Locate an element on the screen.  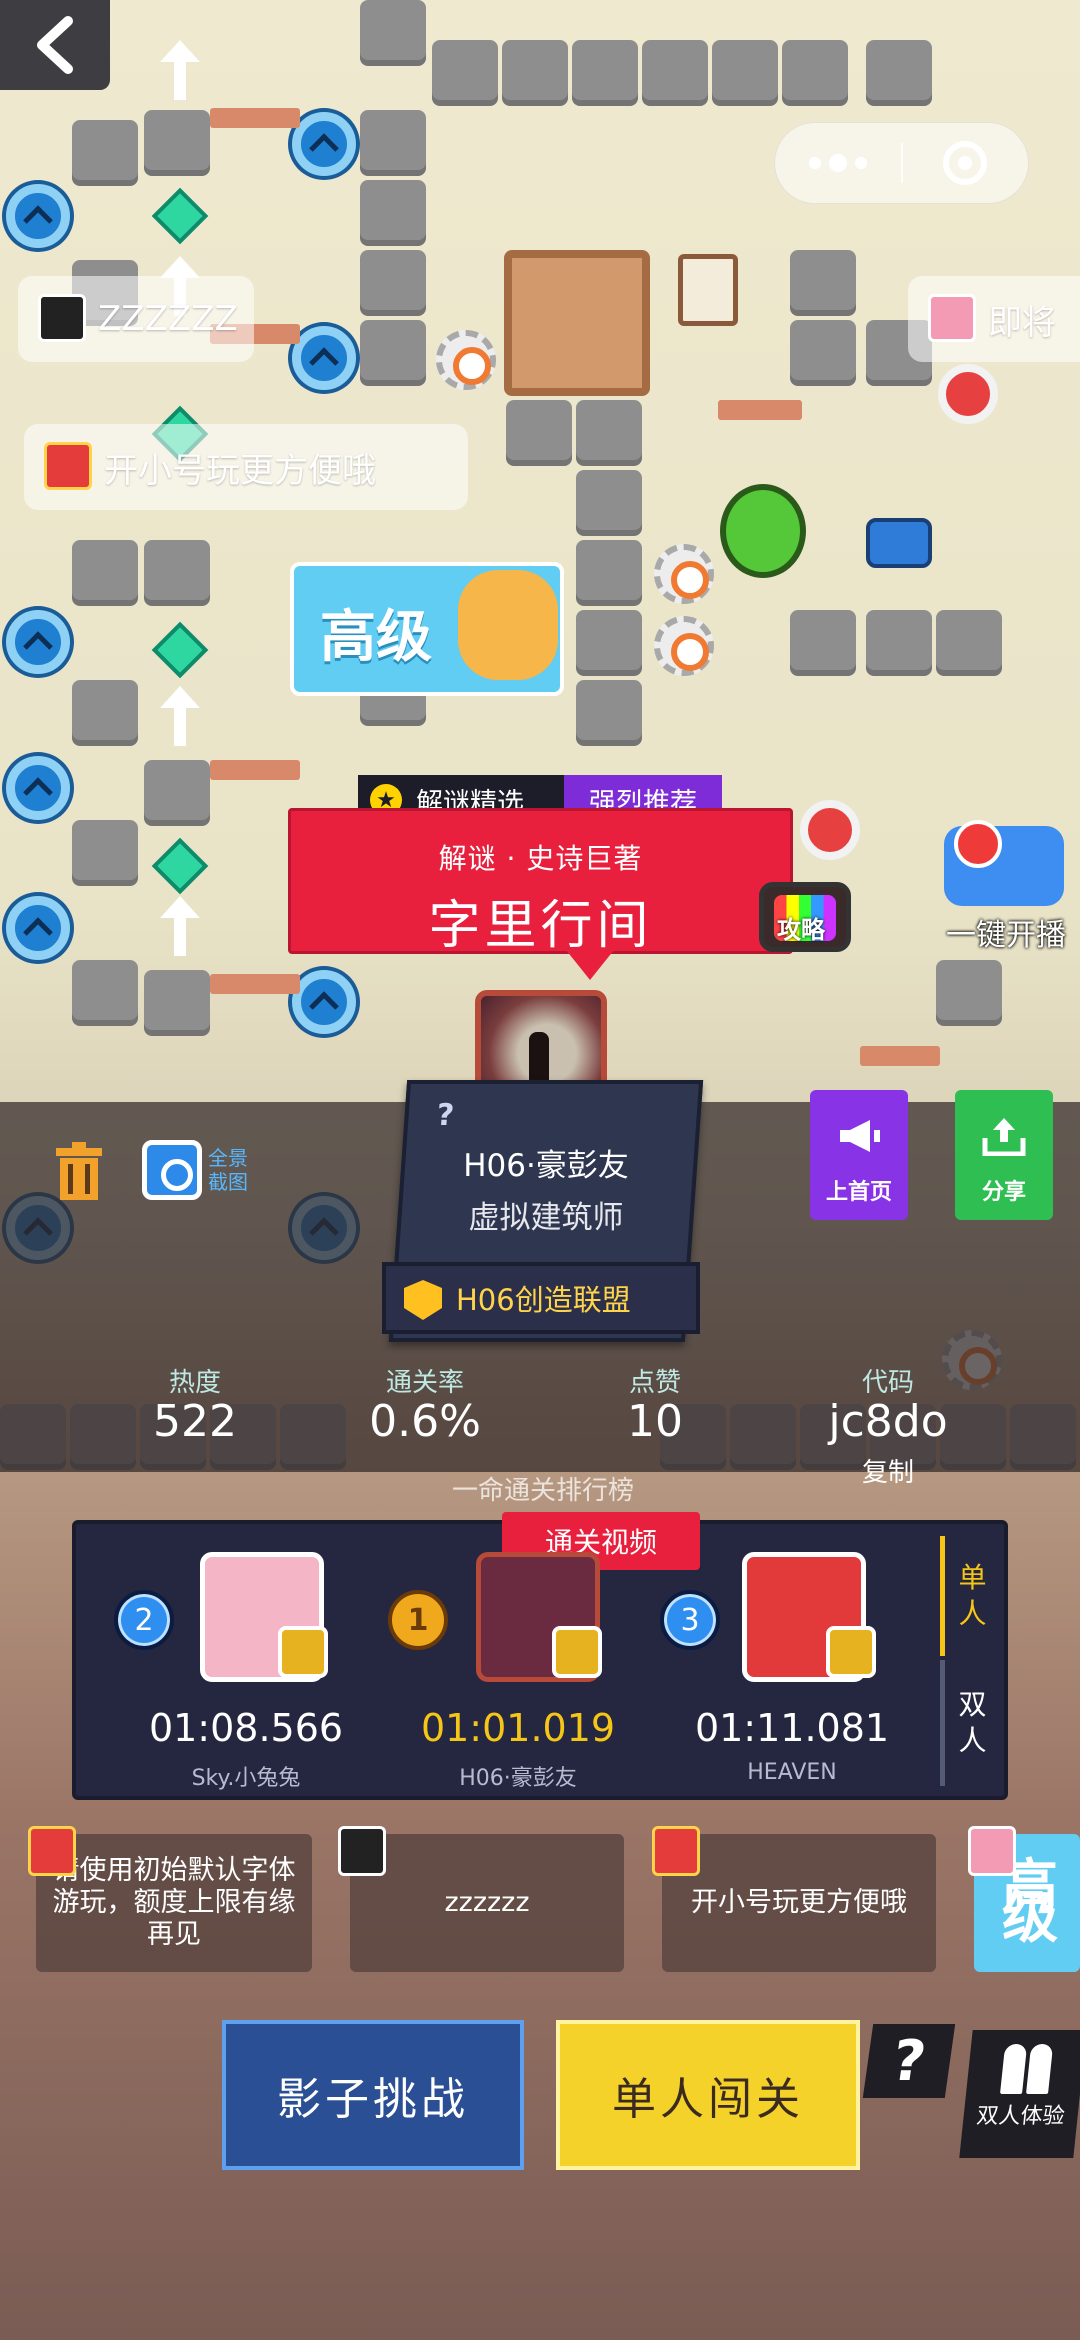
panorama-screenshot-button is located at coordinates (172, 1170).